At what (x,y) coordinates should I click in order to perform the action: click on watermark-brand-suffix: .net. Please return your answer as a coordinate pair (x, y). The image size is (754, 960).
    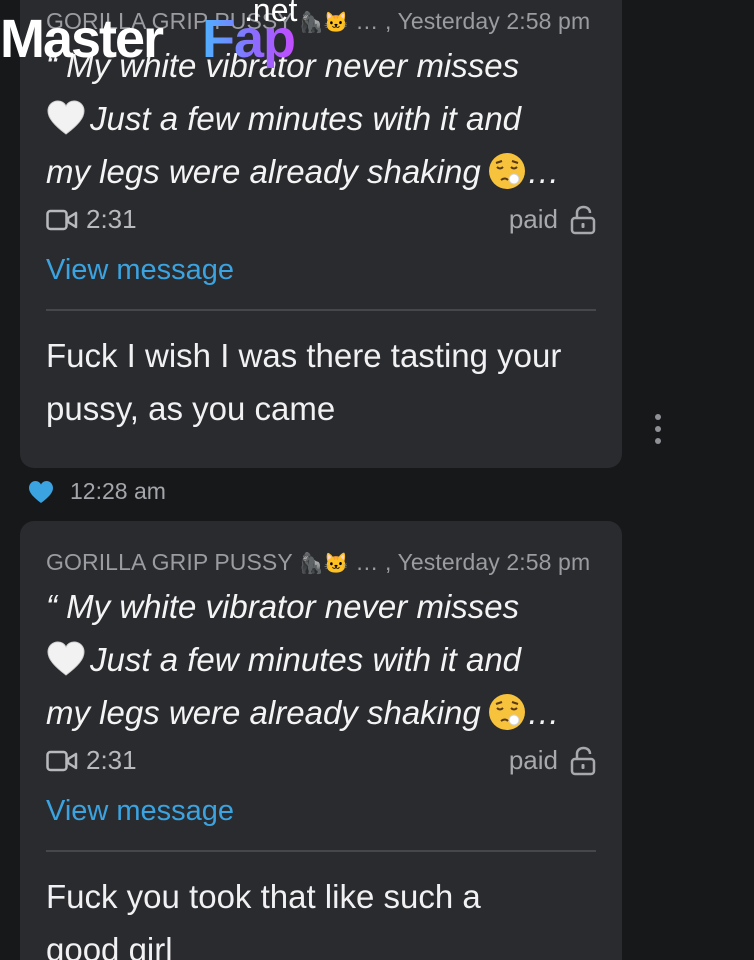
    Looking at the image, I should click on (271, 14).